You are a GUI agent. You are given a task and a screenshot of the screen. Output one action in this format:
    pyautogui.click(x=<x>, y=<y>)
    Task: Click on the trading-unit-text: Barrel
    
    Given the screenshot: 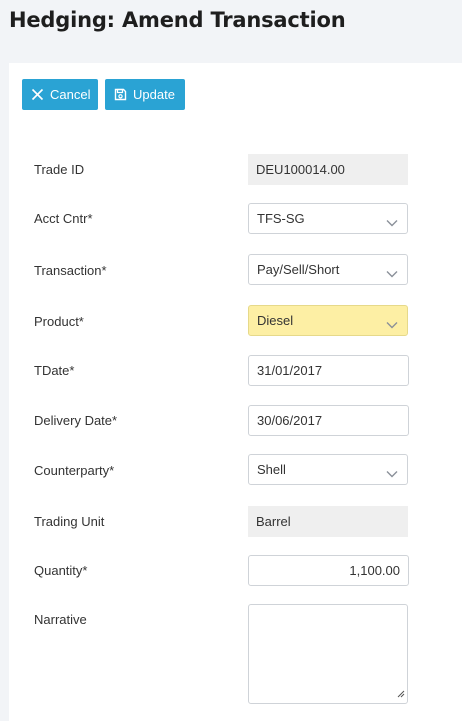 What is the action you would take?
    pyautogui.click(x=273, y=521)
    